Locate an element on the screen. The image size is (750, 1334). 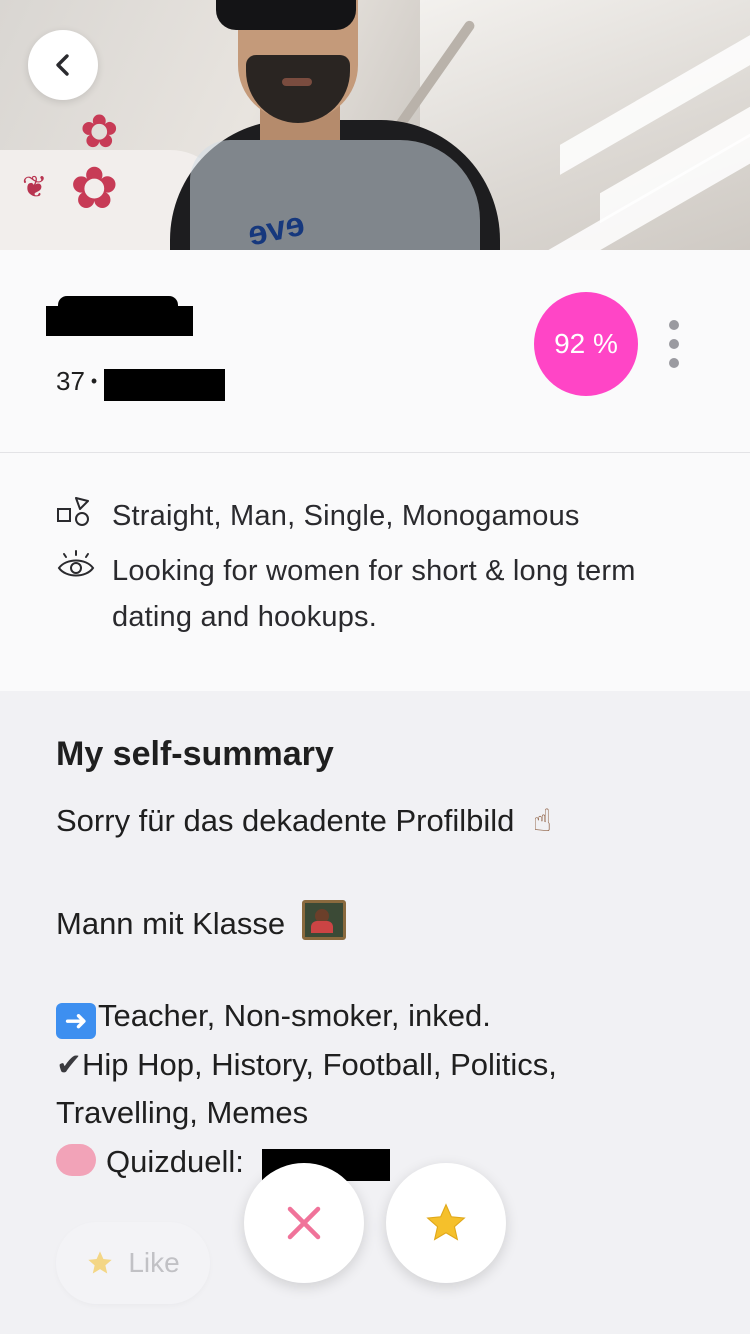
more-options-button is located at coordinates (674, 344).